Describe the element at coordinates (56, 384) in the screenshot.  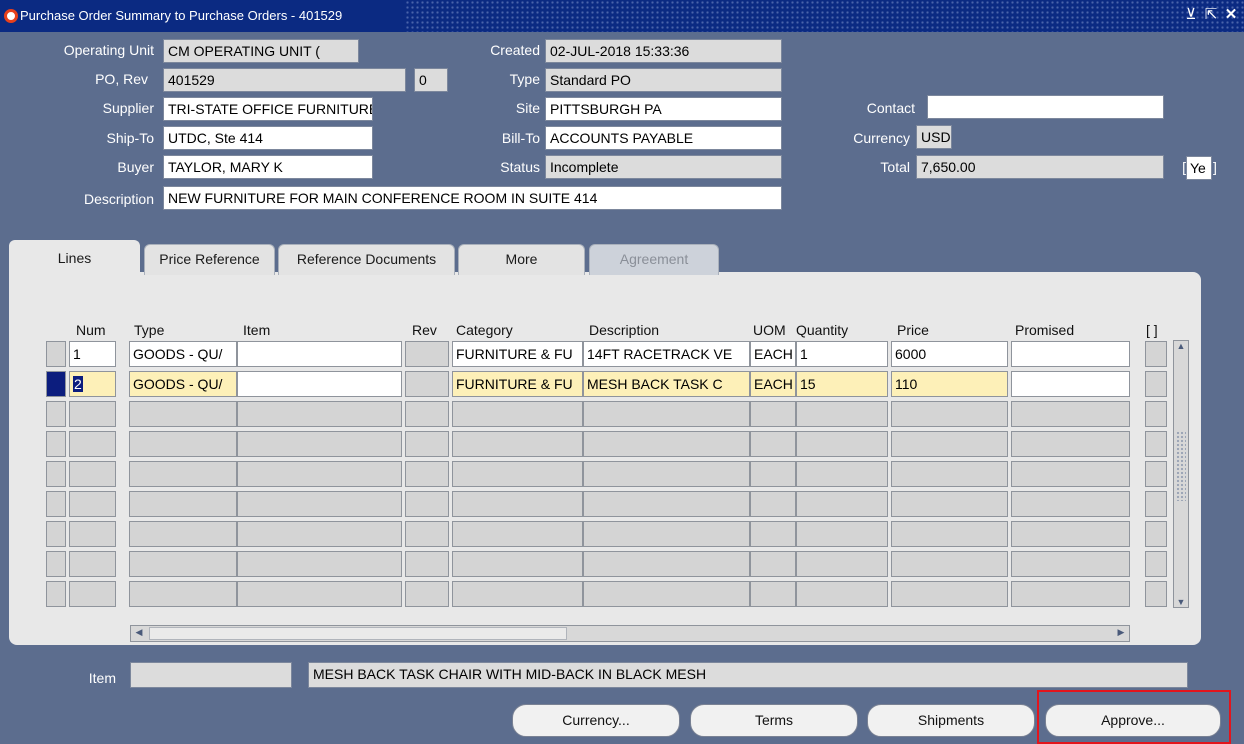
I see `row-selector-current` at that location.